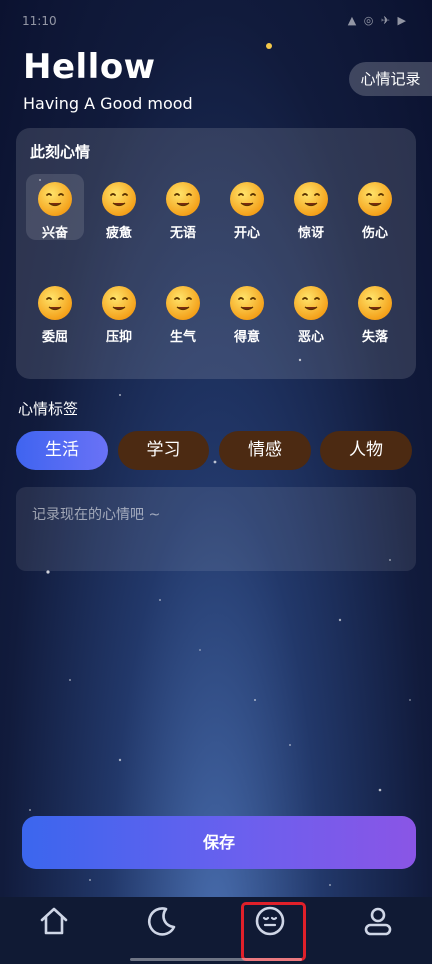 This screenshot has height=964, width=432. I want to click on tab-home, so click(54, 930).